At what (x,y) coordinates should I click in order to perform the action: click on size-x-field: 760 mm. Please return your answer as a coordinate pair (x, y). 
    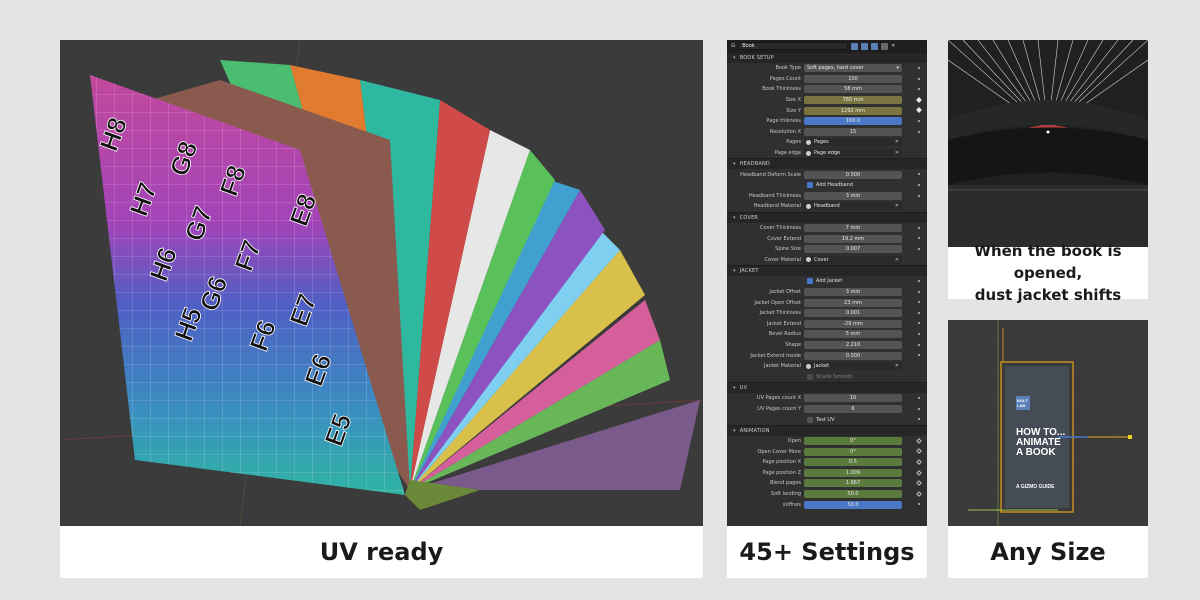
    Looking at the image, I should click on (853, 100).